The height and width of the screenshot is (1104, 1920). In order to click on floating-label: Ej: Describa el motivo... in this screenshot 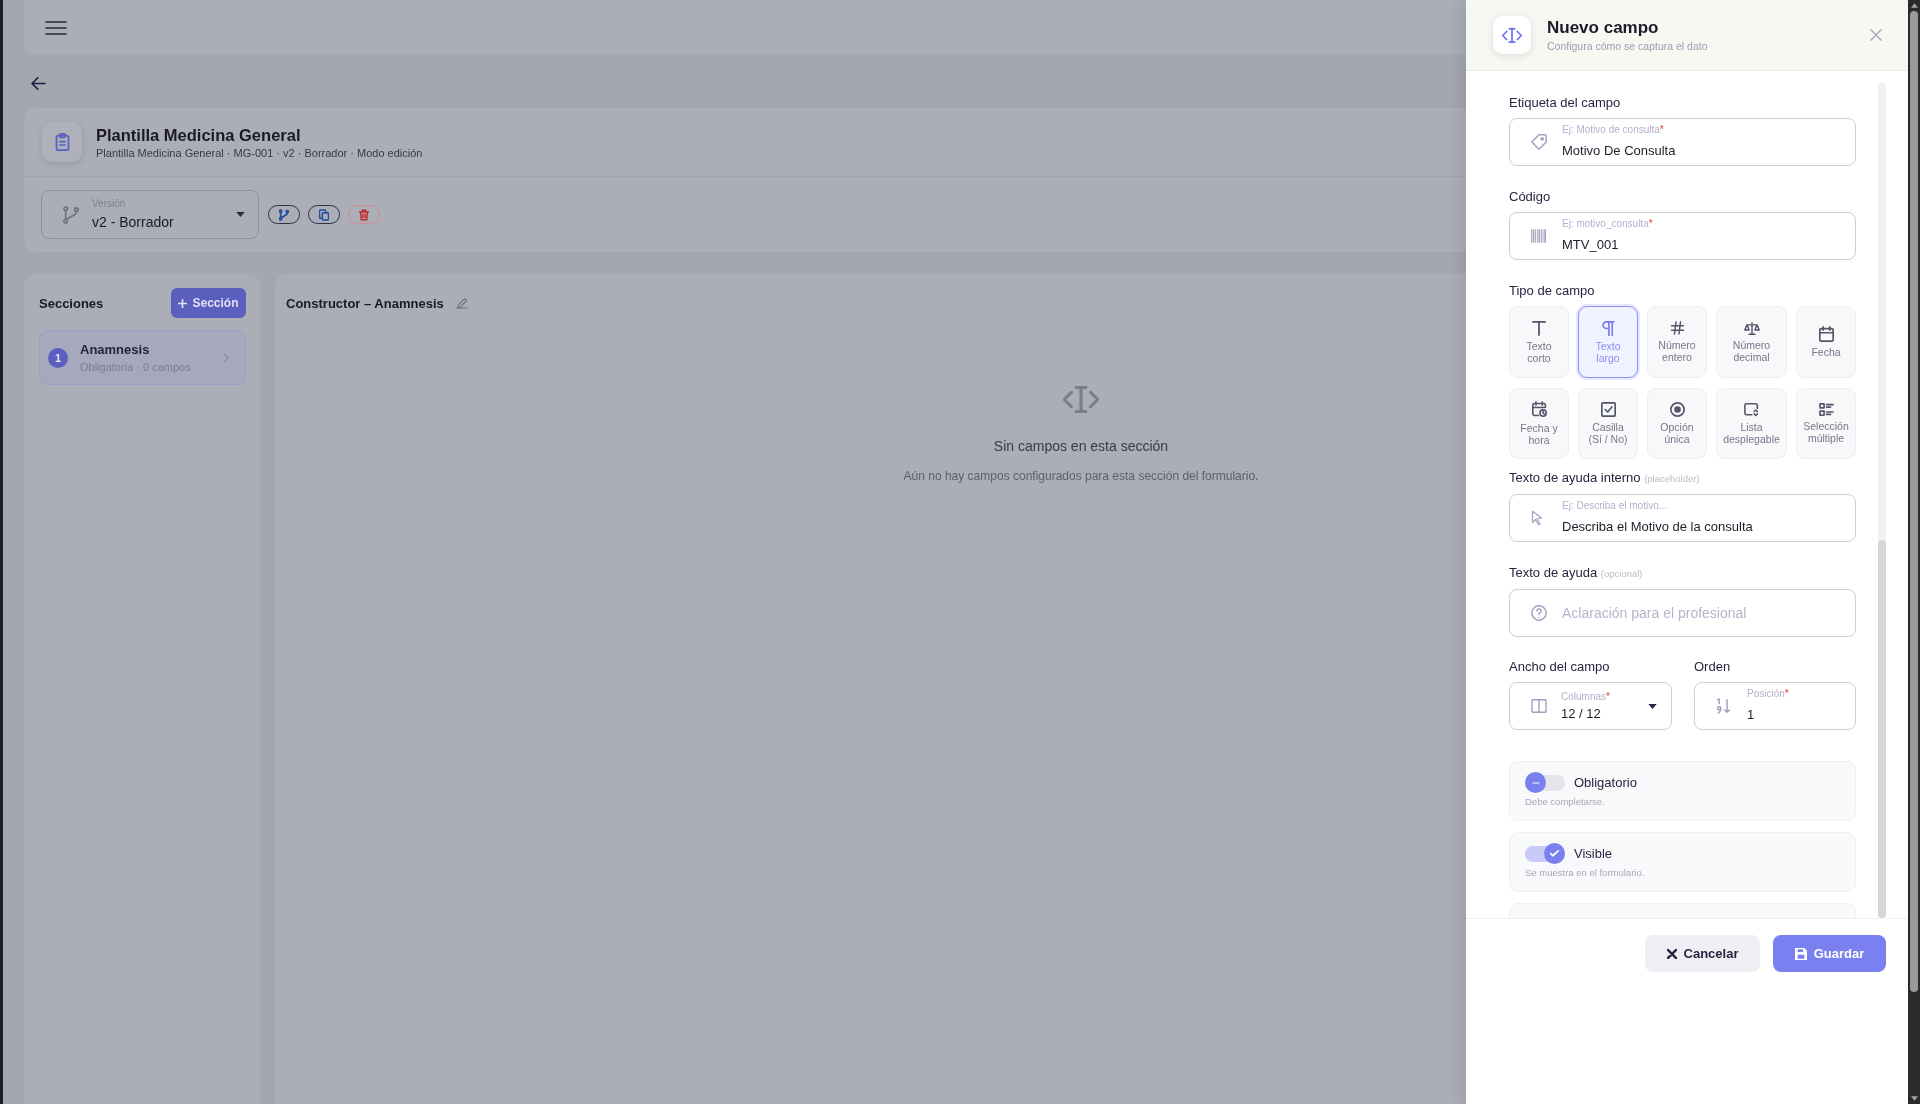, I will do `click(1615, 506)`.